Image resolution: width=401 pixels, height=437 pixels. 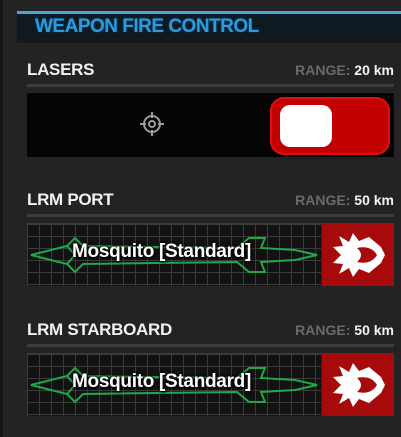 What do you see at coordinates (70, 199) in the screenshot?
I see `lrm-port-label: LRM PORT` at bounding box center [70, 199].